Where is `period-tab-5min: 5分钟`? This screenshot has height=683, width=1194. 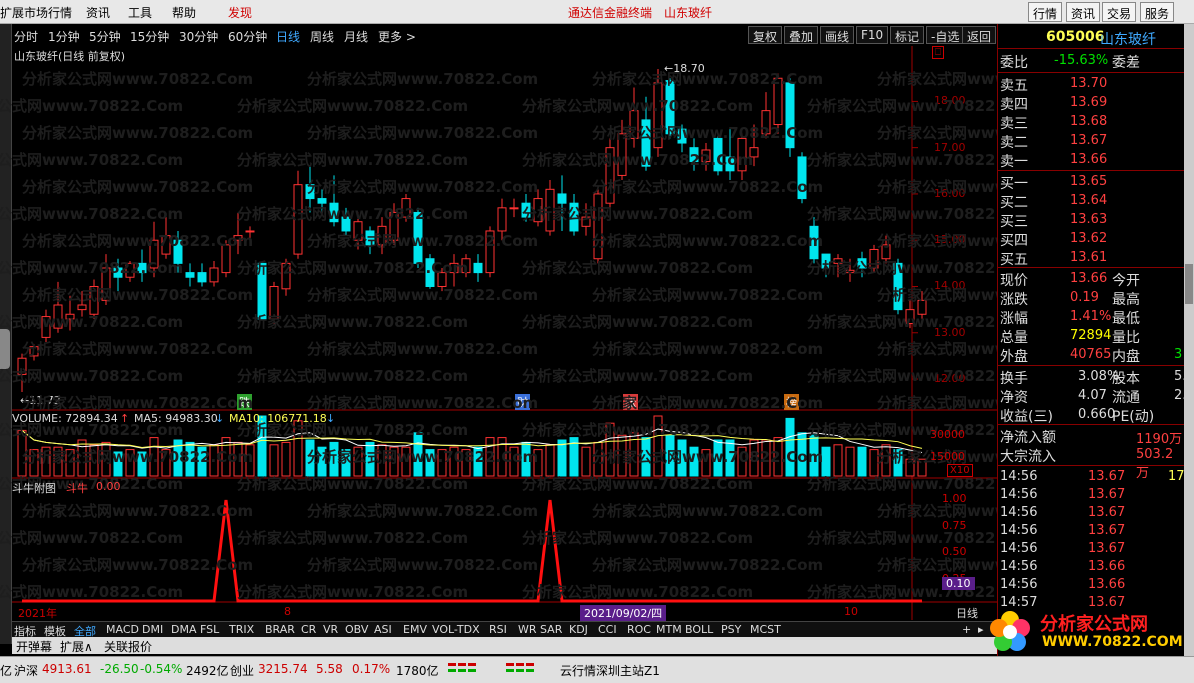
period-tab-5min: 5分钟 is located at coordinates (105, 36).